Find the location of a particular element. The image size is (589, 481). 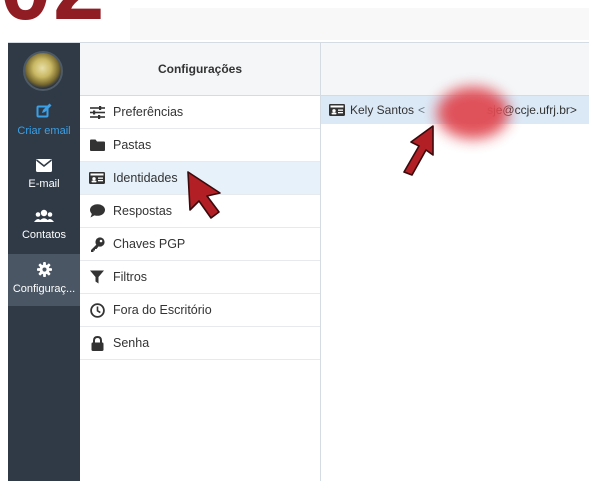

nav-mail-label: E-mail is located at coordinates (44, 184).